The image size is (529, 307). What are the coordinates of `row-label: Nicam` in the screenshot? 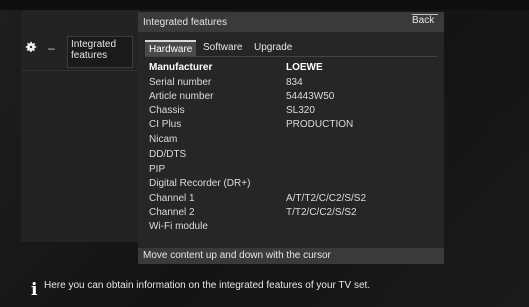 It's located at (163, 139).